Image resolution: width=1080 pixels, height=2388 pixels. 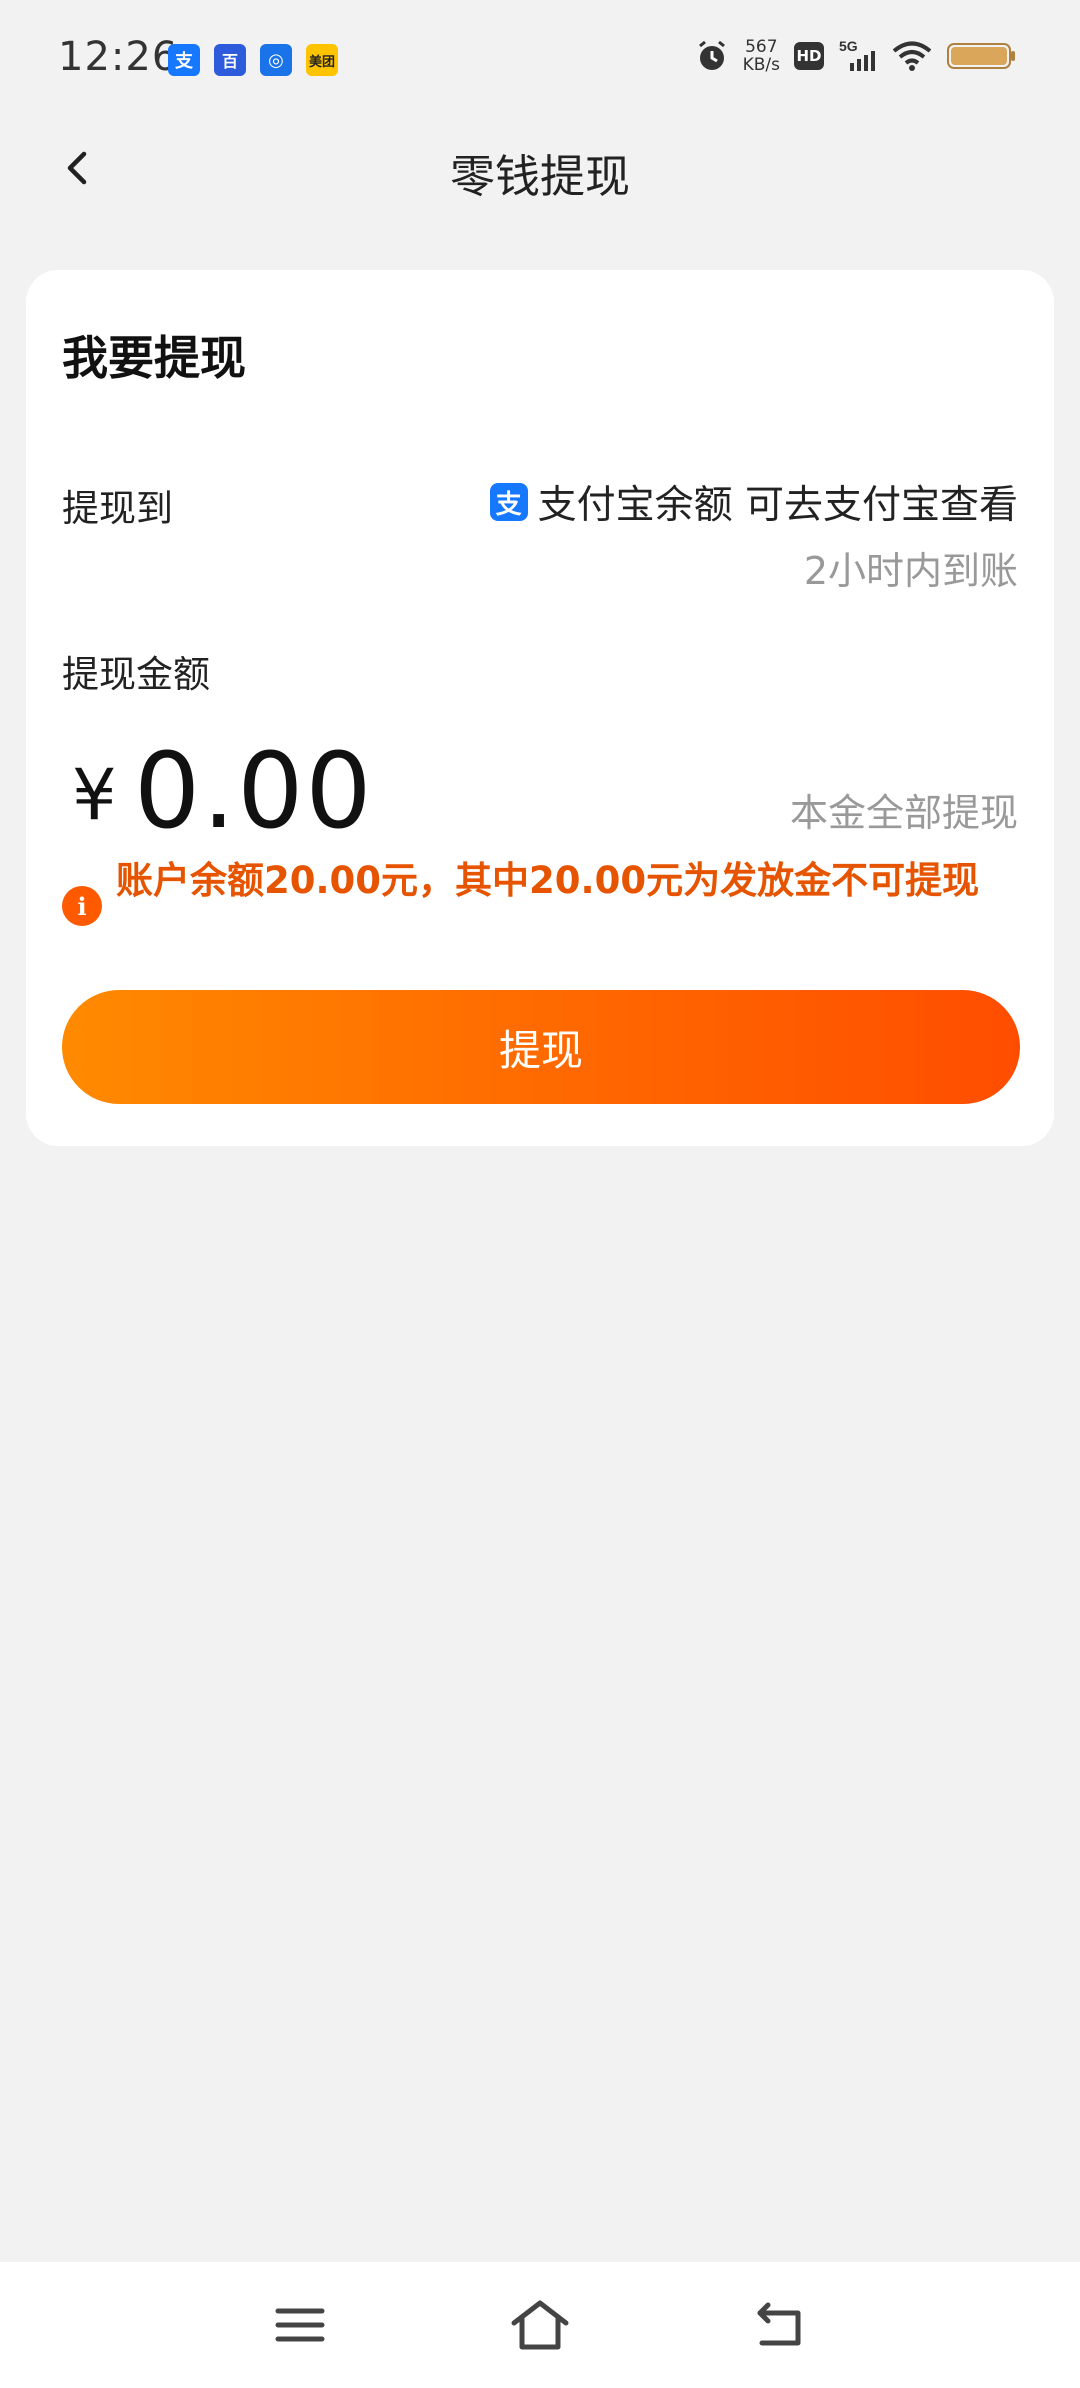 I want to click on battery-icon, so click(x=981, y=56).